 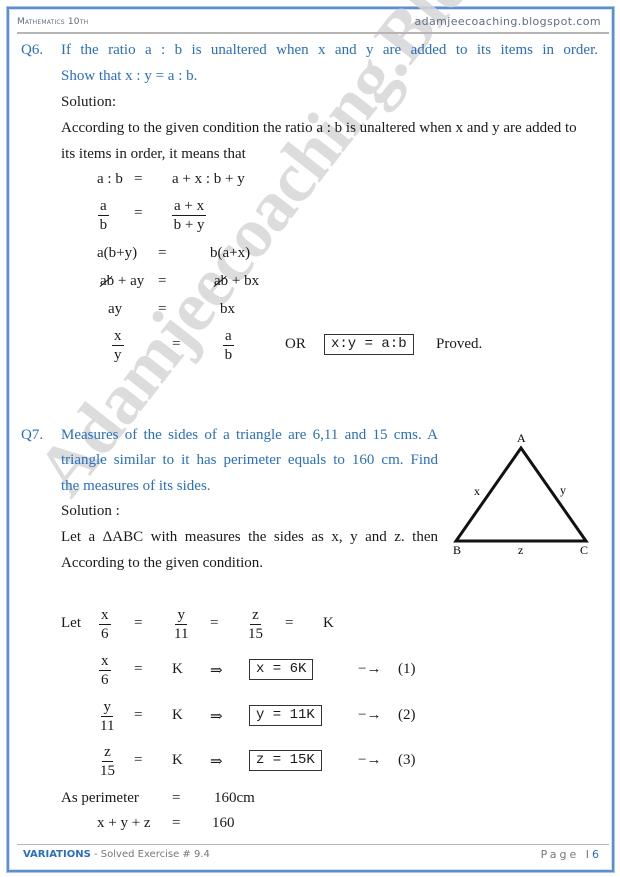 What do you see at coordinates (105, 624) in the screenshot?
I see `ratio-x-fraction: x6` at bounding box center [105, 624].